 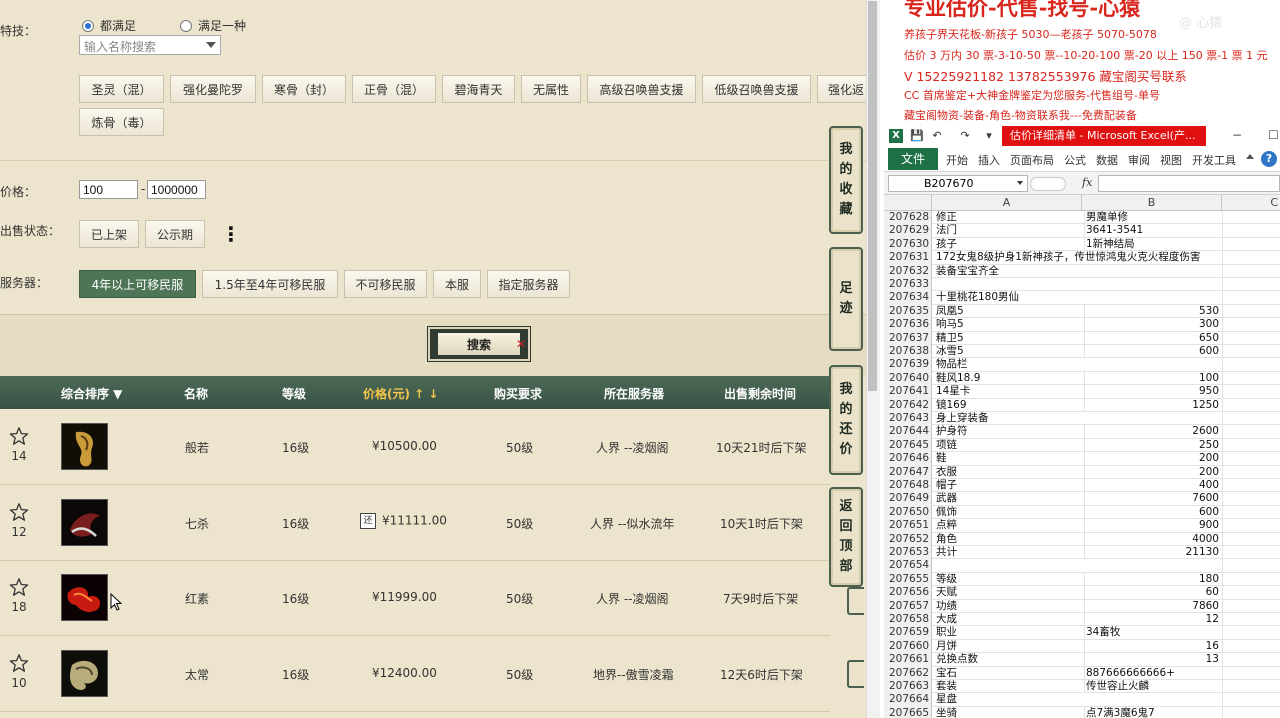 I want to click on skill-option: 强化返, so click(x=841, y=89).